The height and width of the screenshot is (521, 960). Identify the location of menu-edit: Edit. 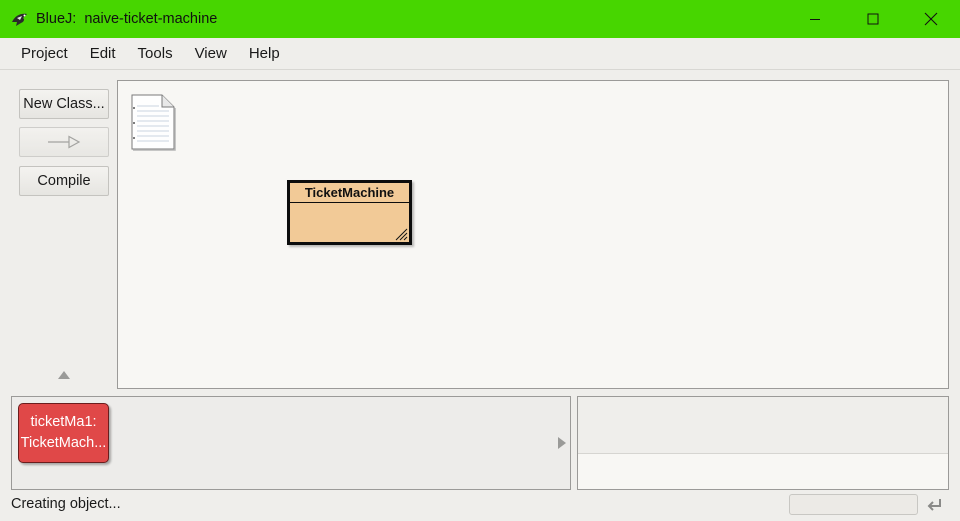
(103, 53).